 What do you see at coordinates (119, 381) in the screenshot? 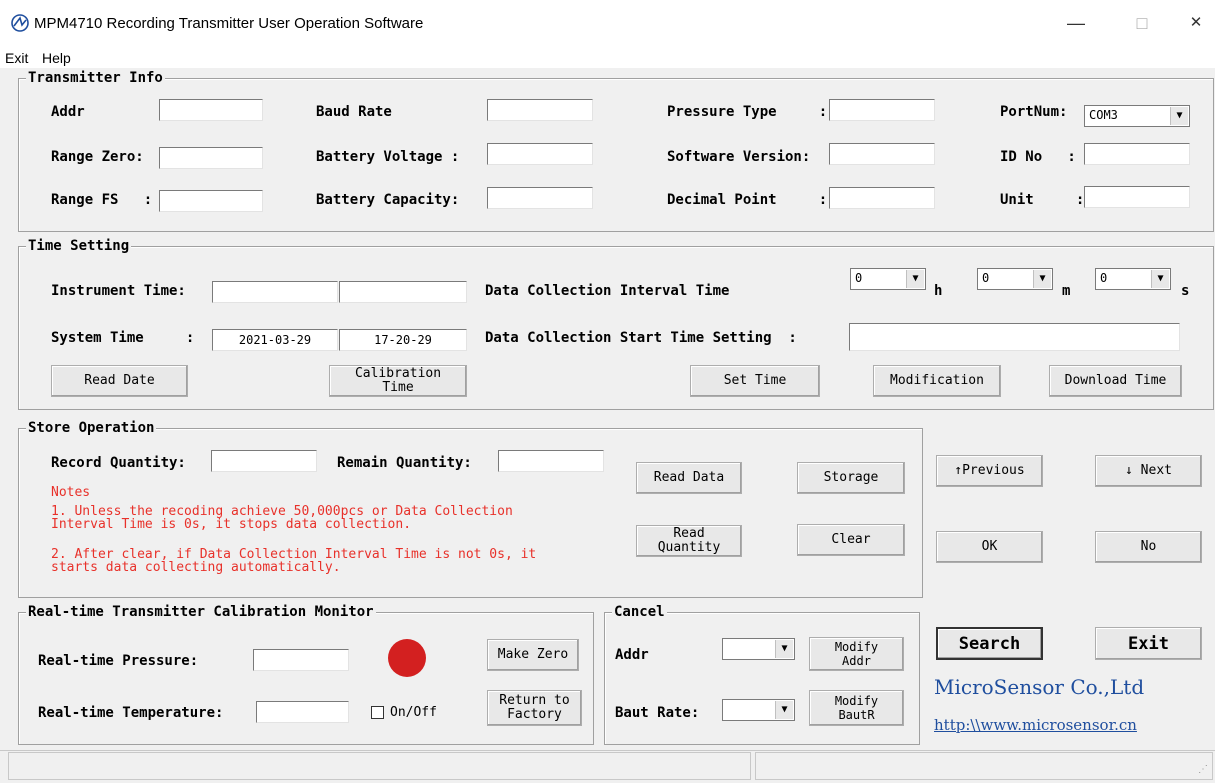
I see `read-date-button: Read Date` at bounding box center [119, 381].